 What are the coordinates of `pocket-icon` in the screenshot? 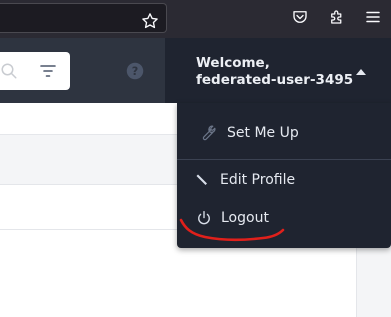 It's located at (300, 17).